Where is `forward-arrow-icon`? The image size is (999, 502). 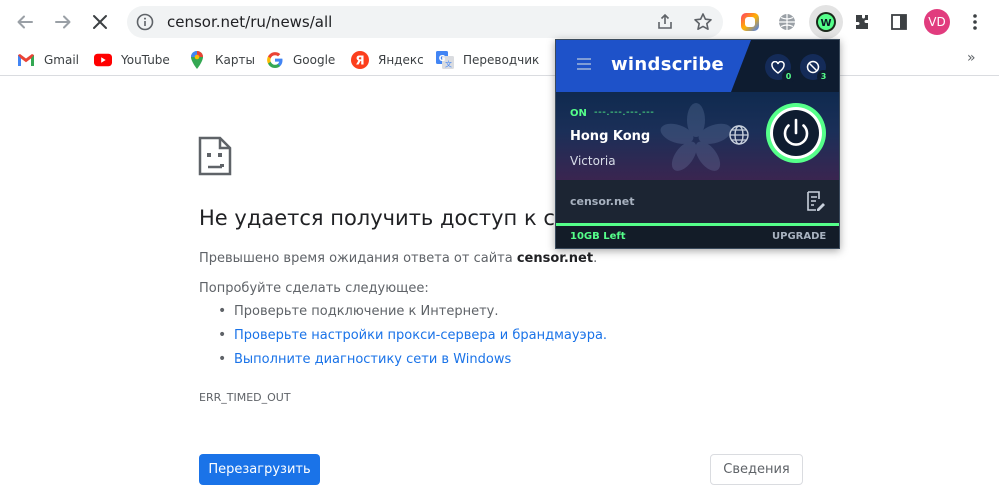 forward-arrow-icon is located at coordinates (63, 22).